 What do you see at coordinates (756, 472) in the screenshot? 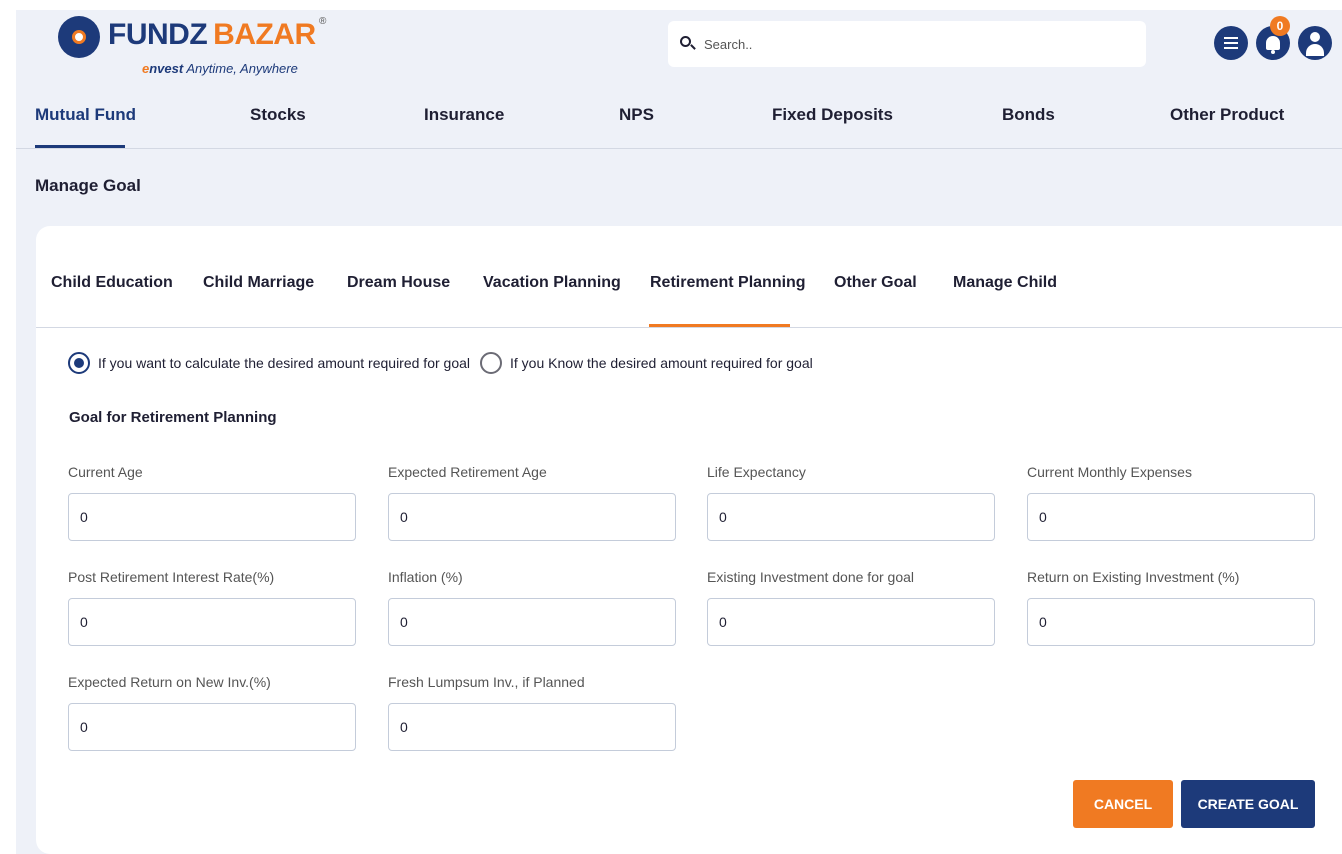
I see `life-expectancy-label: Life Expectancy` at bounding box center [756, 472].